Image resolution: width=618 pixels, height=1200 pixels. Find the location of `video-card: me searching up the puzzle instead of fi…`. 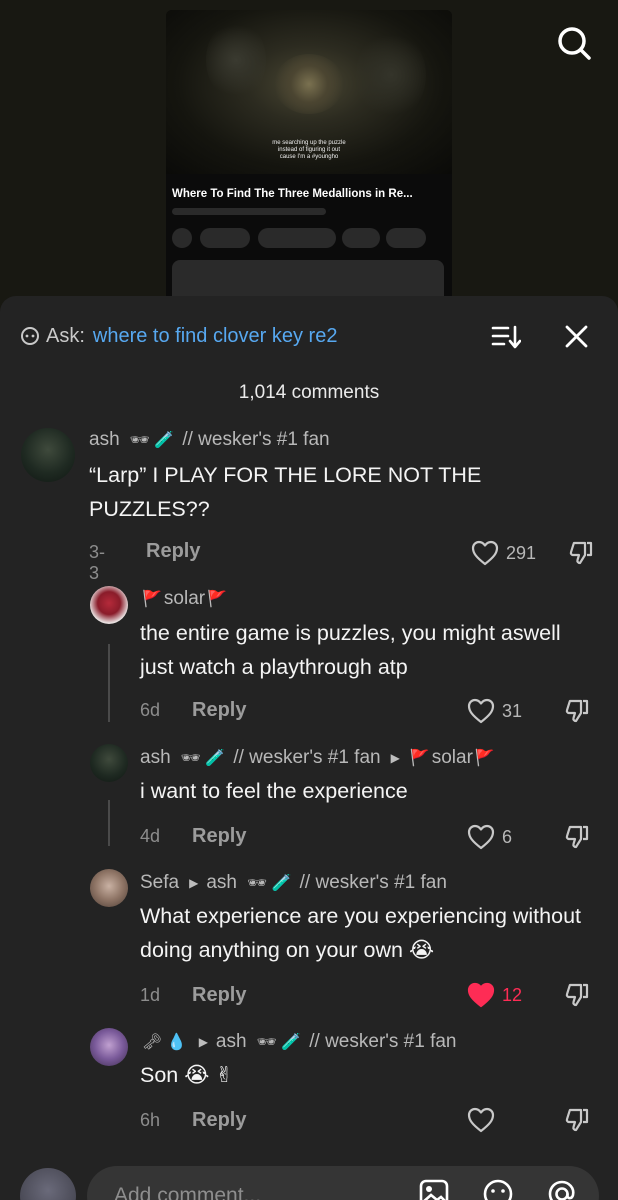

video-card: me searching up the puzzle instead of fi… is located at coordinates (309, 160).